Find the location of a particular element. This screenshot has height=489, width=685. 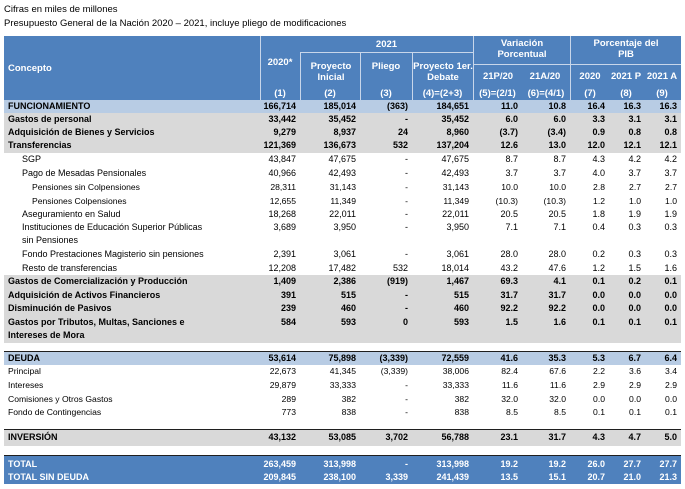

cell-c4: 460 is located at coordinates (461, 308).